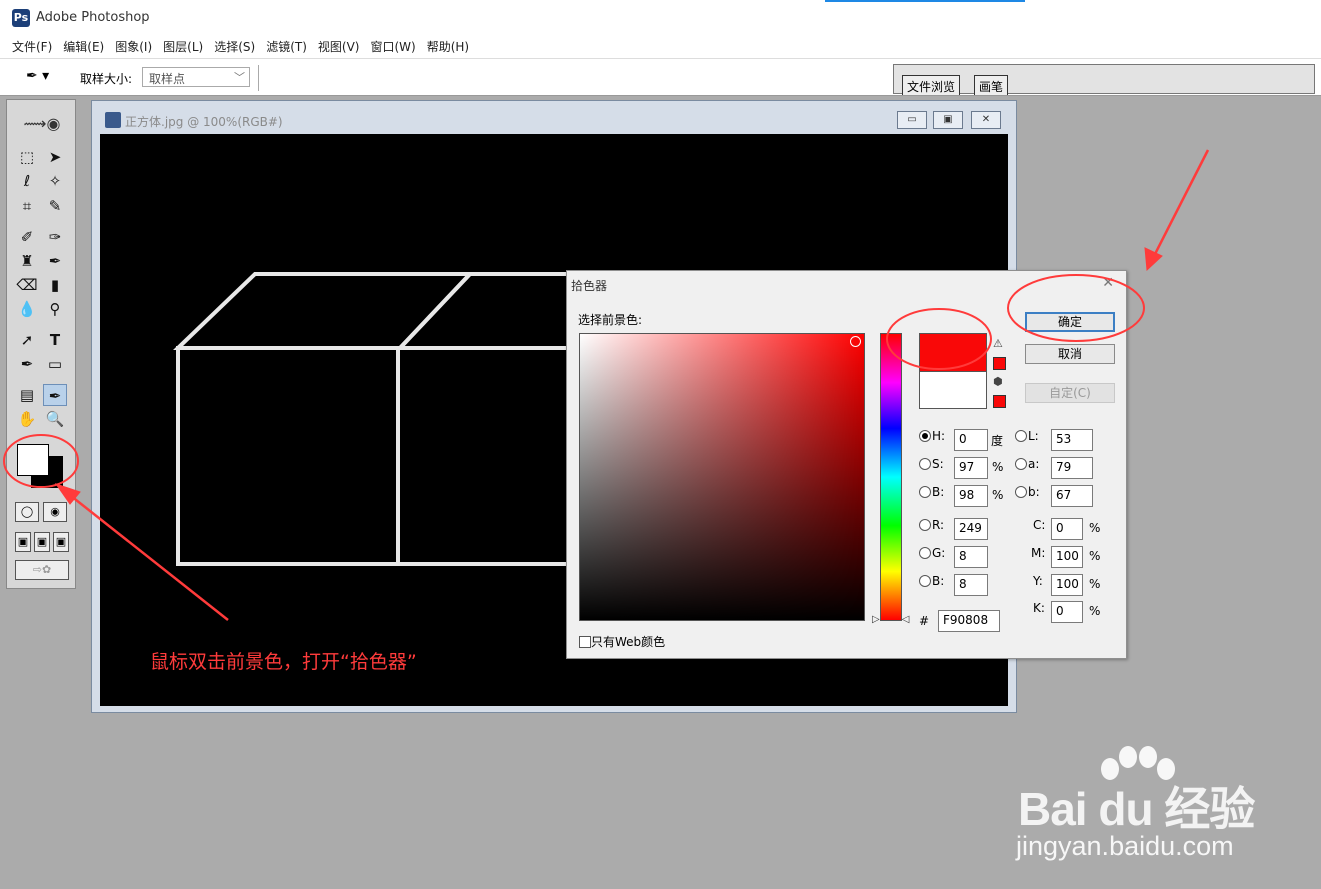 This screenshot has width=1321, height=889. I want to click on marquee-tool-icon: ⬚, so click(27, 157).